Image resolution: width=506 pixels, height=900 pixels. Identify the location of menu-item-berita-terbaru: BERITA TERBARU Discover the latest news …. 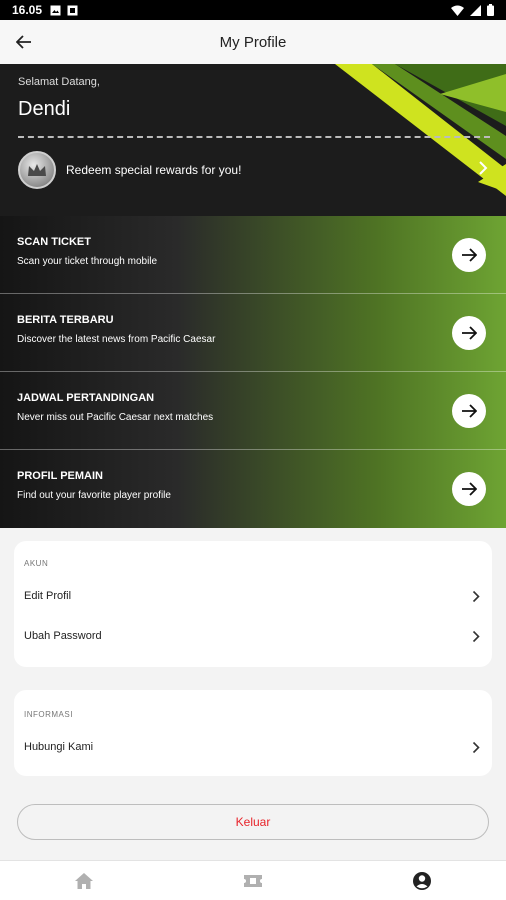
(253, 333).